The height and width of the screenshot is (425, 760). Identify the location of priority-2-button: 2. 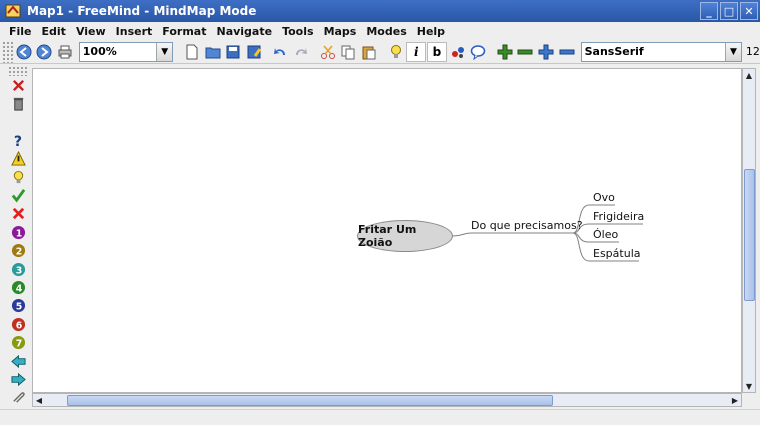
(18, 251).